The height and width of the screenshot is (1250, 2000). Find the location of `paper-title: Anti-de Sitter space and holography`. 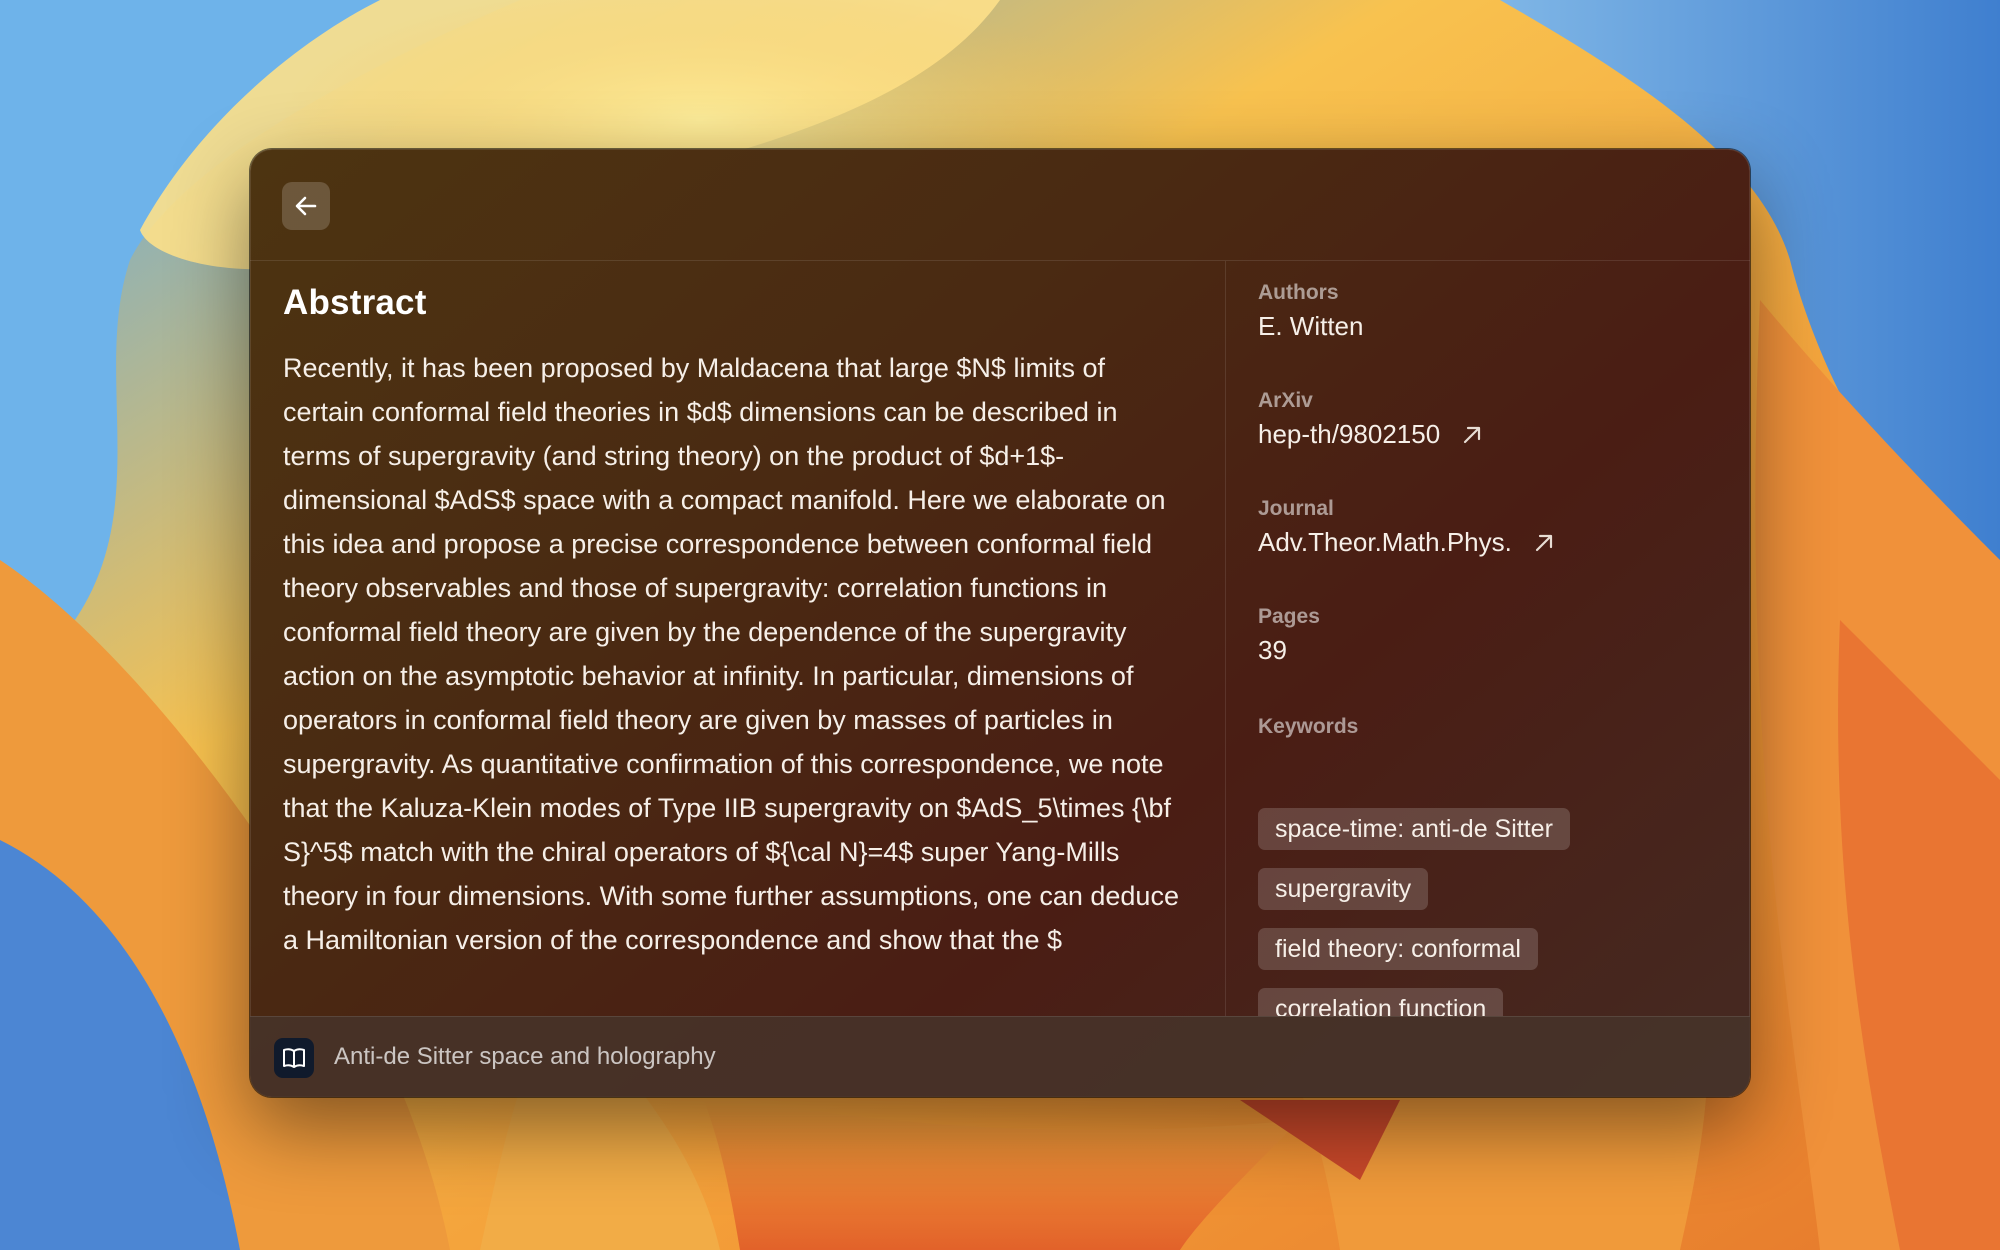

paper-title: Anti-de Sitter space and holography is located at coordinates (525, 1056).